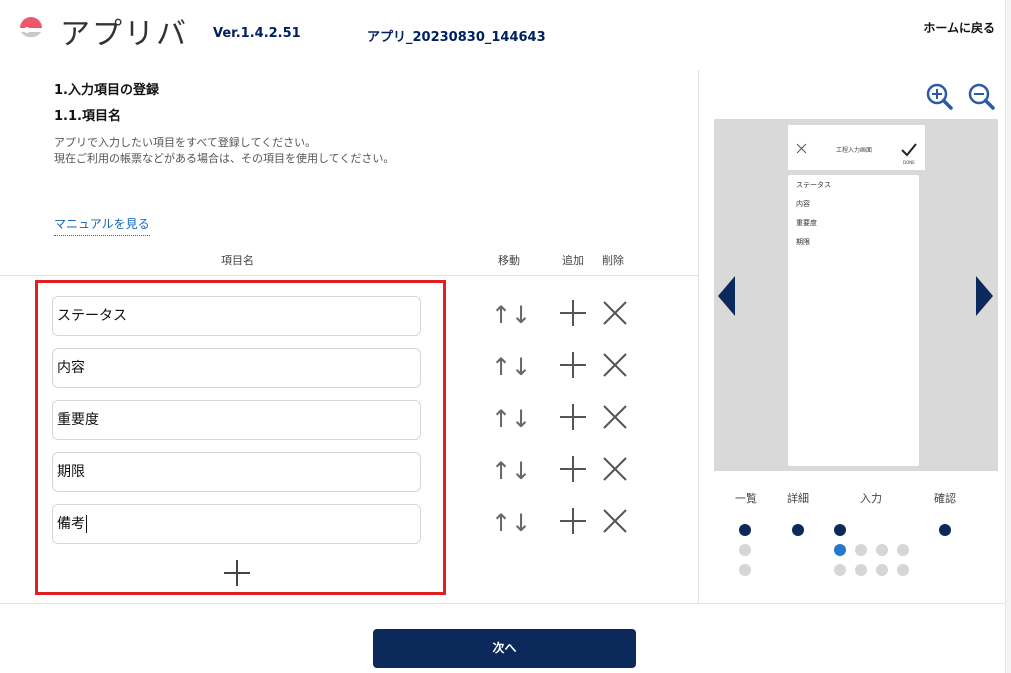 Image resolution: width=1011 pixels, height=673 pixels. I want to click on item-name-value: 備考, so click(71, 524).